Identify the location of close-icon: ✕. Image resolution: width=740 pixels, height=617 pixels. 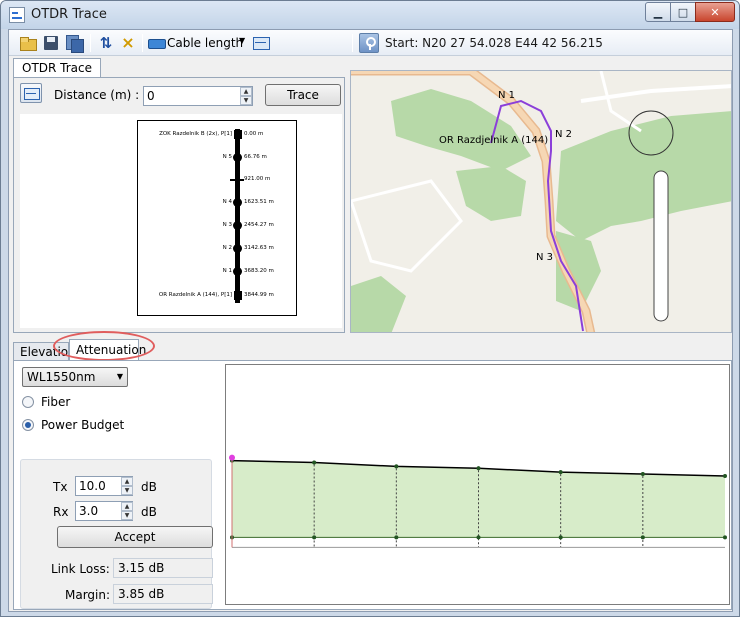
(715, 12).